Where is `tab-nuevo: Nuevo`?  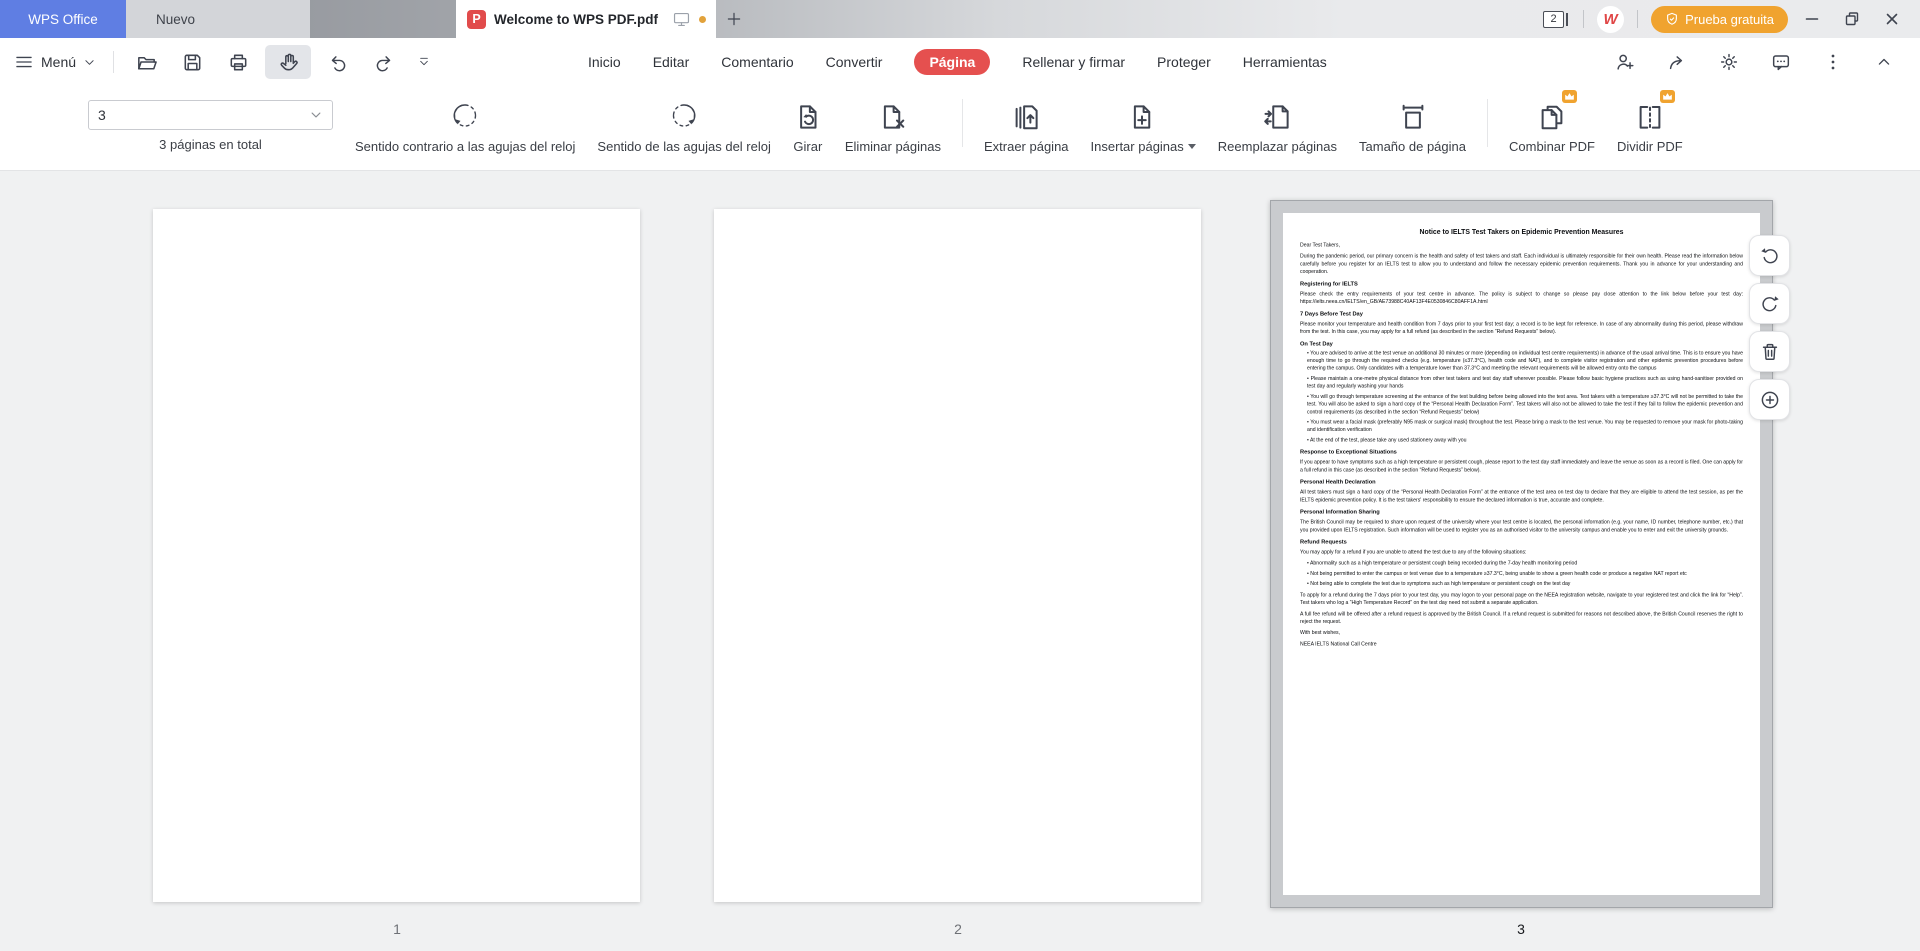
tab-nuevo: Nuevo is located at coordinates (218, 19).